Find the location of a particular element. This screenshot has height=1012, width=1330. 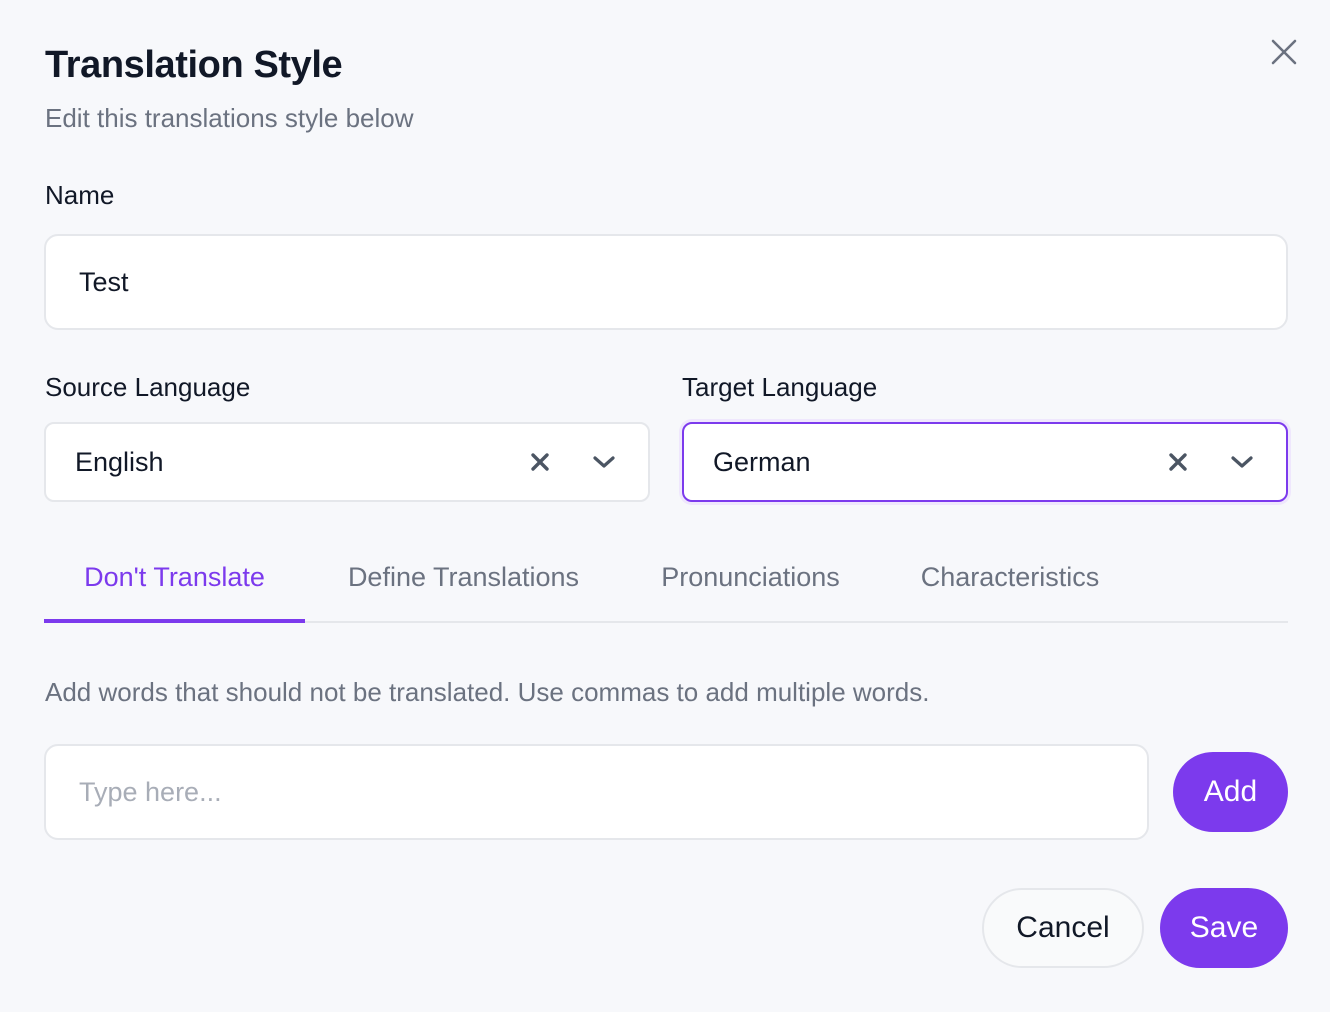

source-language-label: Source Language is located at coordinates (148, 387).